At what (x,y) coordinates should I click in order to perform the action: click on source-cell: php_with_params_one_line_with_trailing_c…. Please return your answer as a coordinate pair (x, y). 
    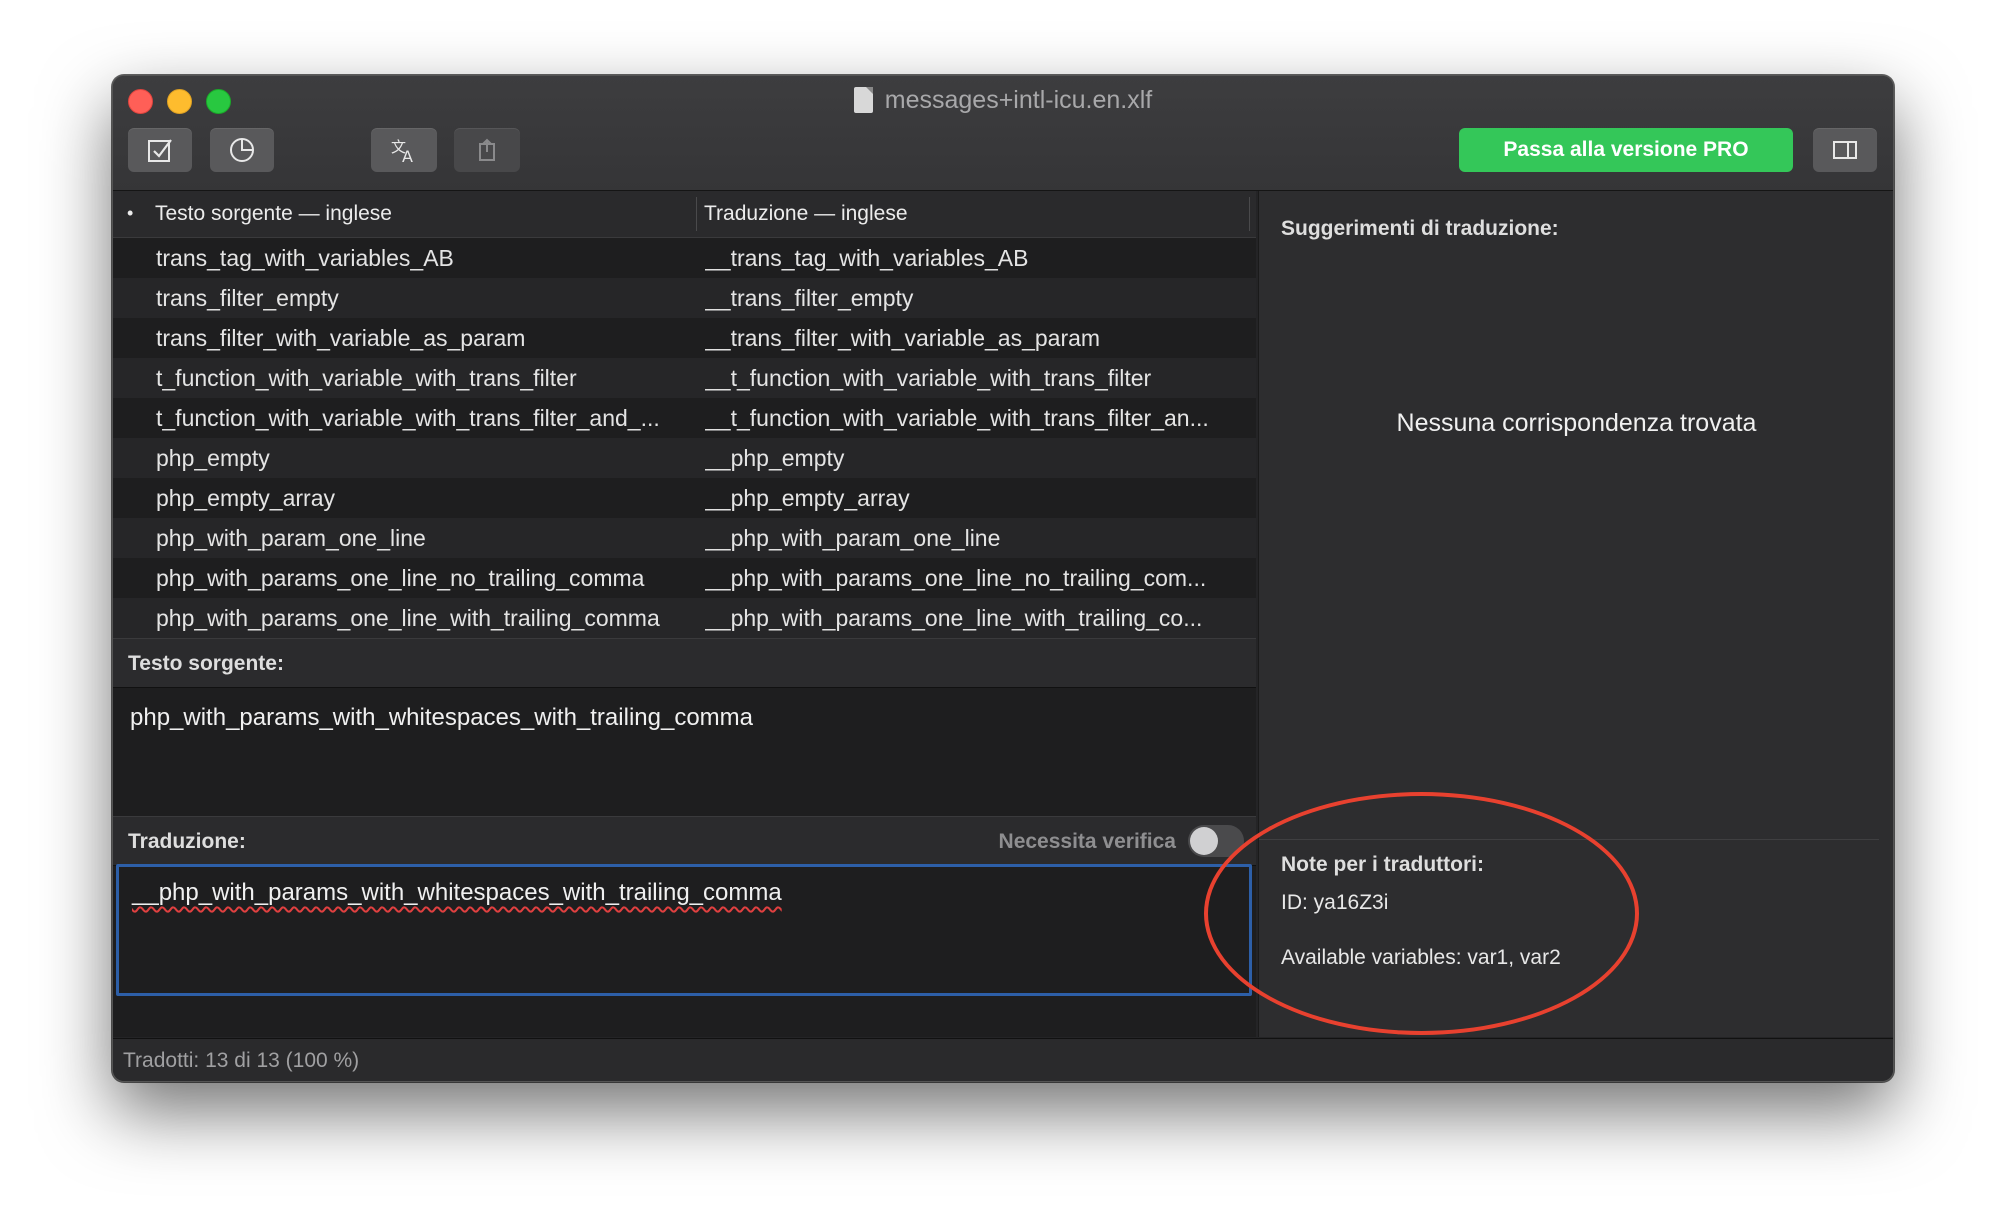
    Looking at the image, I should click on (408, 618).